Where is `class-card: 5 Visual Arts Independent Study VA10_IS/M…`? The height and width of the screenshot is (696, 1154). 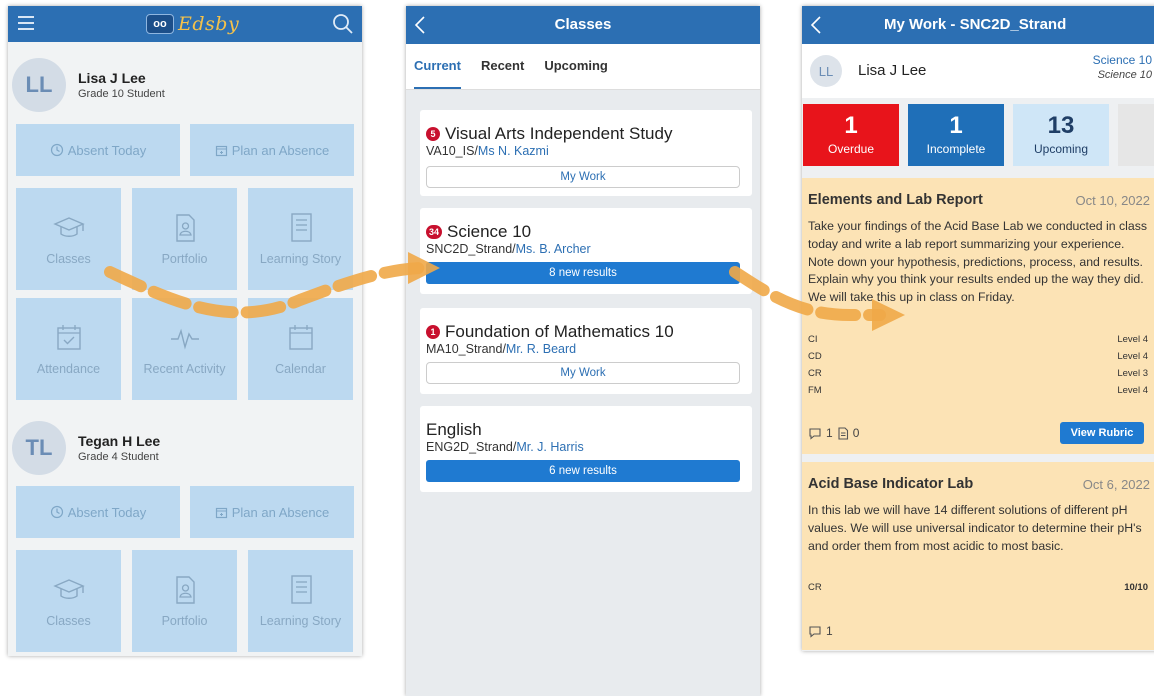
class-card: 5 Visual Arts Independent Study VA10_IS/M… is located at coordinates (586, 153).